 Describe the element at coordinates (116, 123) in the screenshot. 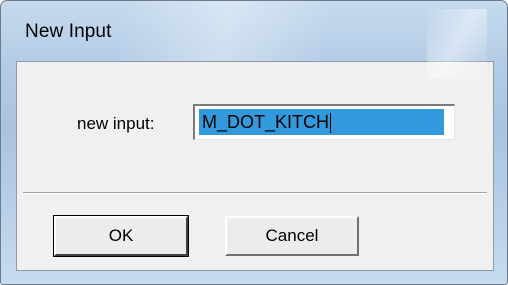

I see `new-input-label: new input:` at that location.